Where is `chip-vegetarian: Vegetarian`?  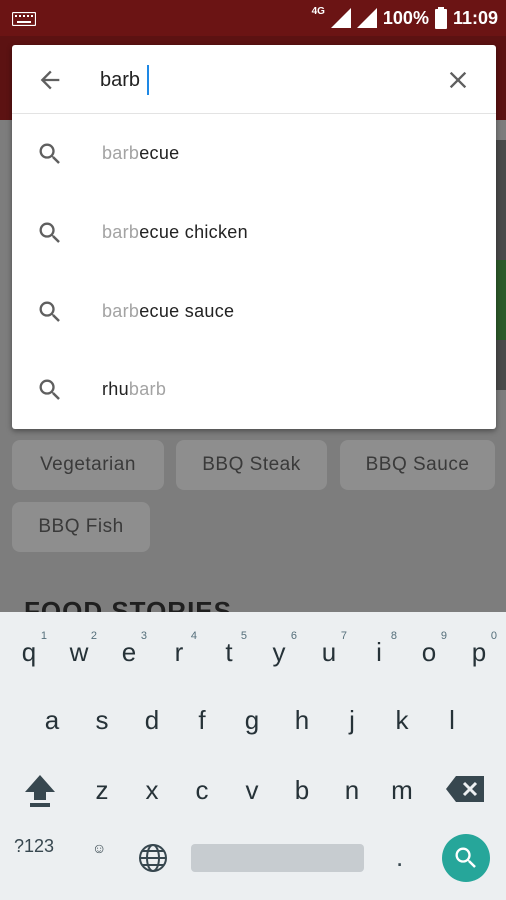
chip-vegetarian: Vegetarian is located at coordinates (88, 465).